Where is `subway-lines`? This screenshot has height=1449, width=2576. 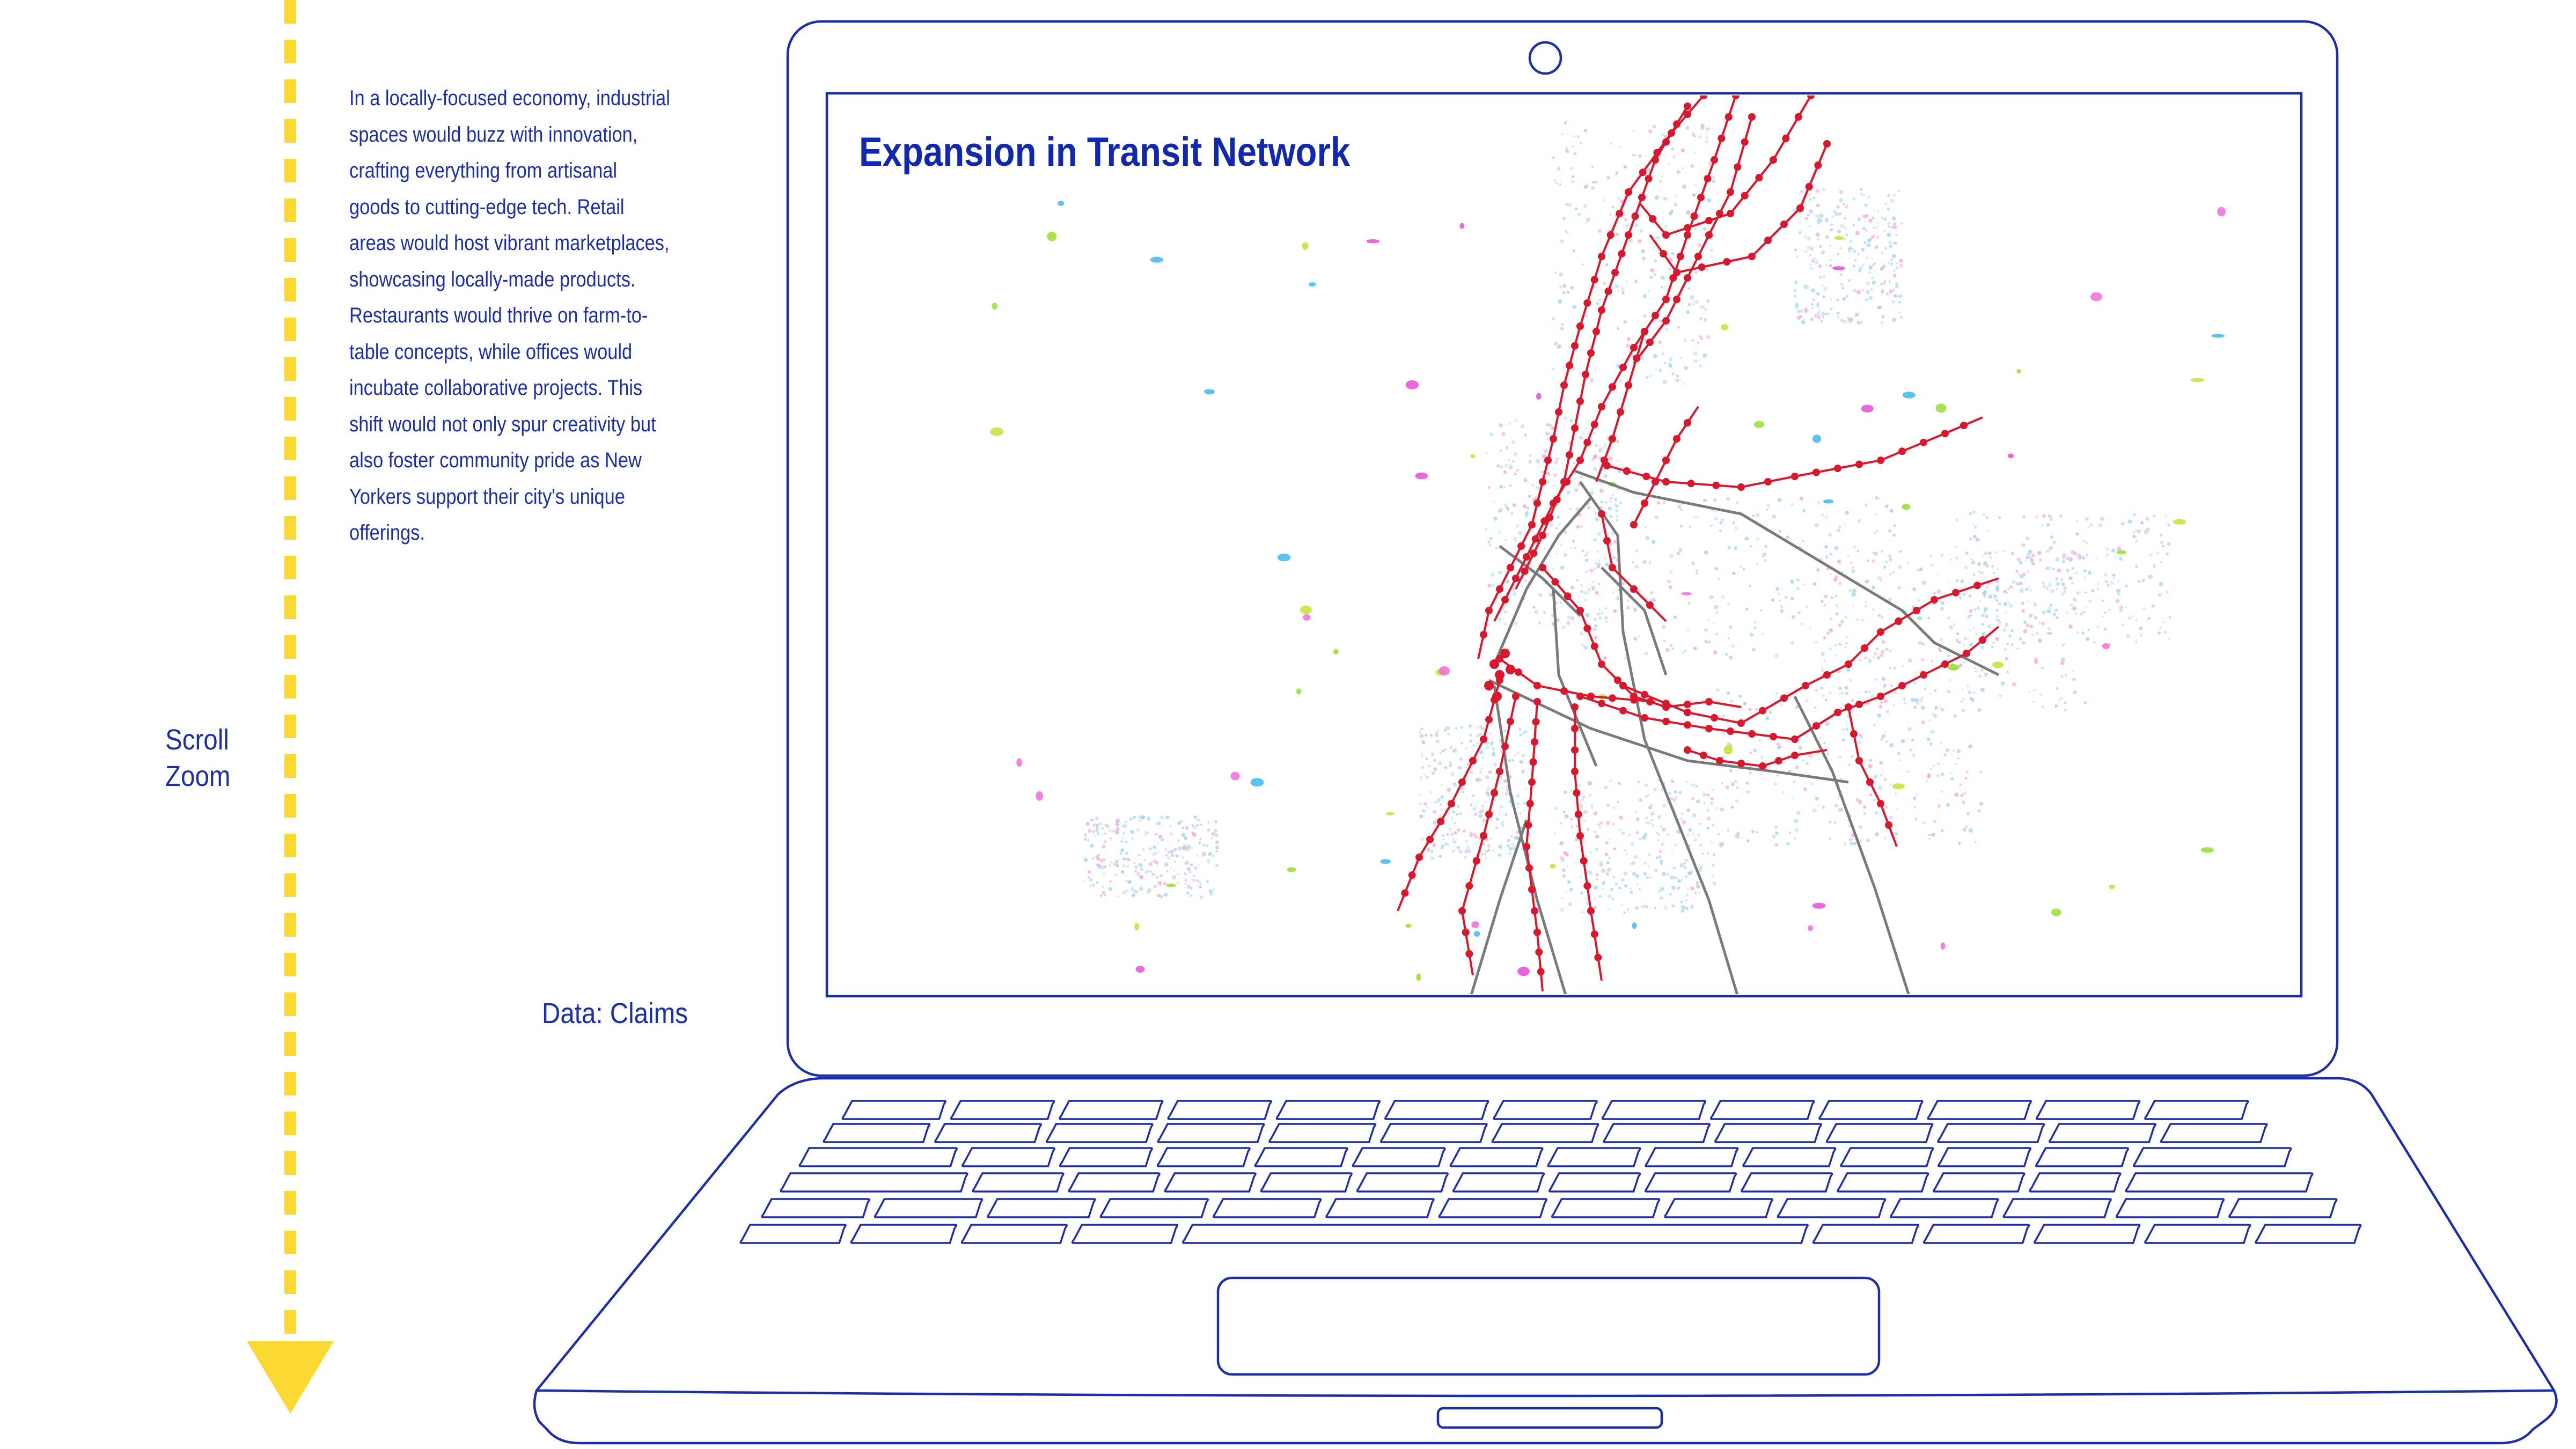 subway-lines is located at coordinates (1698, 543).